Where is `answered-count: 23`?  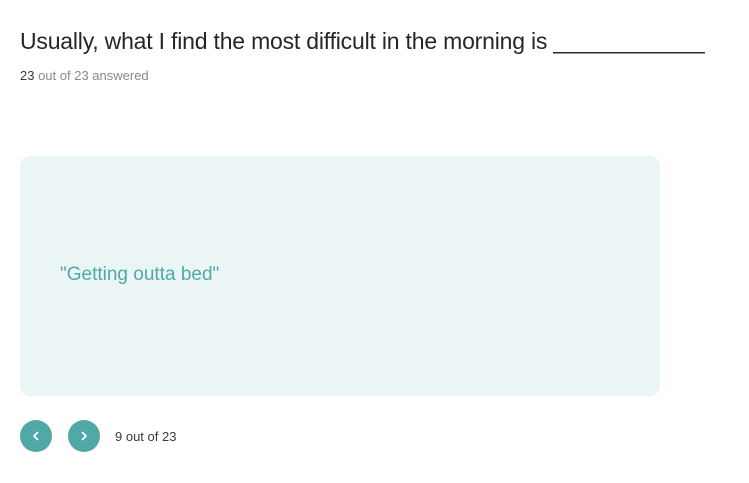
answered-count: 23 is located at coordinates (27, 75).